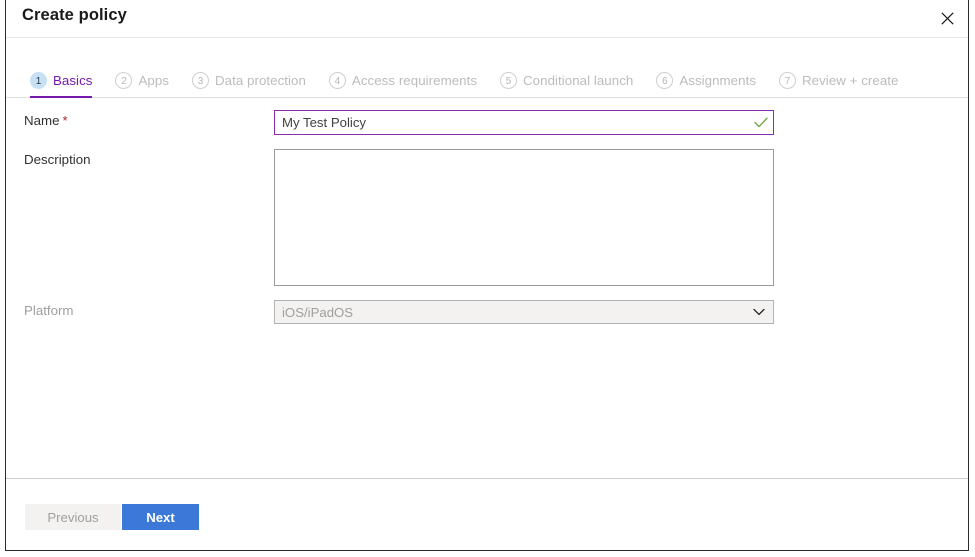 This screenshot has height=557, width=975. Describe the element at coordinates (524, 217) in the screenshot. I see `description-input` at that location.